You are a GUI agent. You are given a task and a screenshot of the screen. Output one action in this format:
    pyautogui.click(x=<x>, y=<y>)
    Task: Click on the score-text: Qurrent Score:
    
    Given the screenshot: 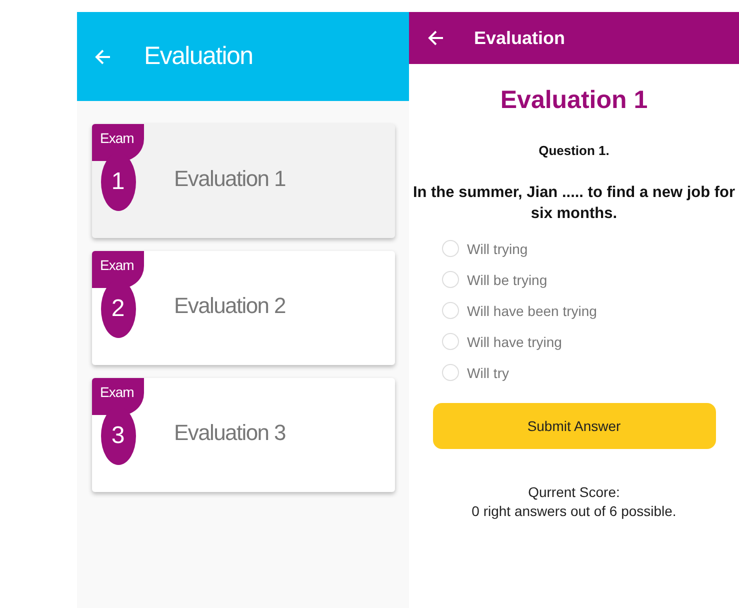 What is the action you would take?
    pyautogui.click(x=574, y=492)
    